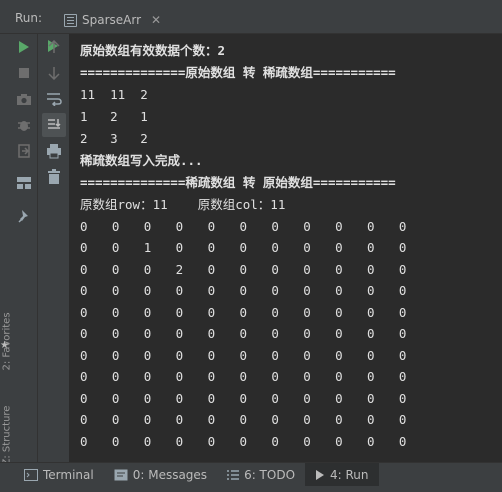  Describe the element at coordinates (4, 345) in the screenshot. I see `star-icon: ★` at that location.